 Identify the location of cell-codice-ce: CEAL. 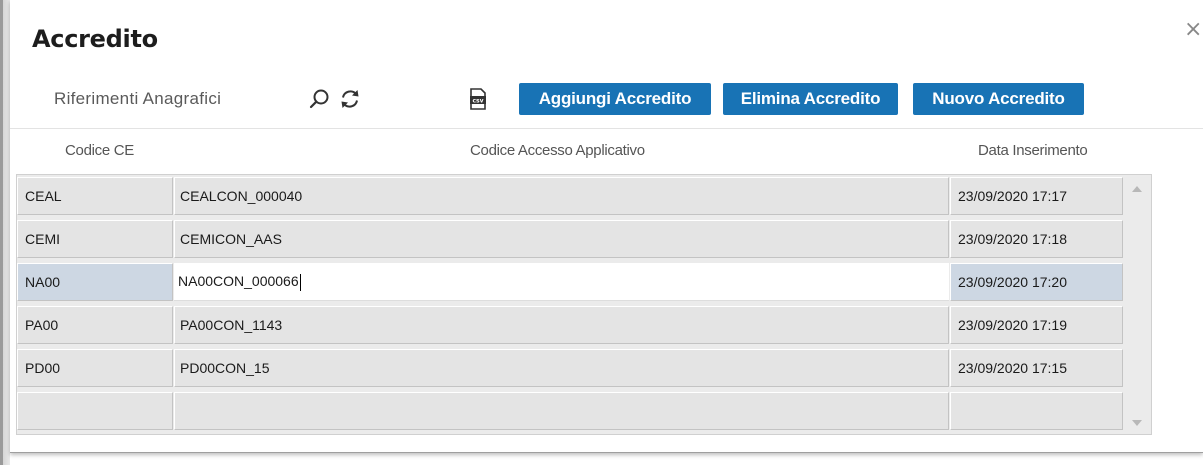
(95, 196).